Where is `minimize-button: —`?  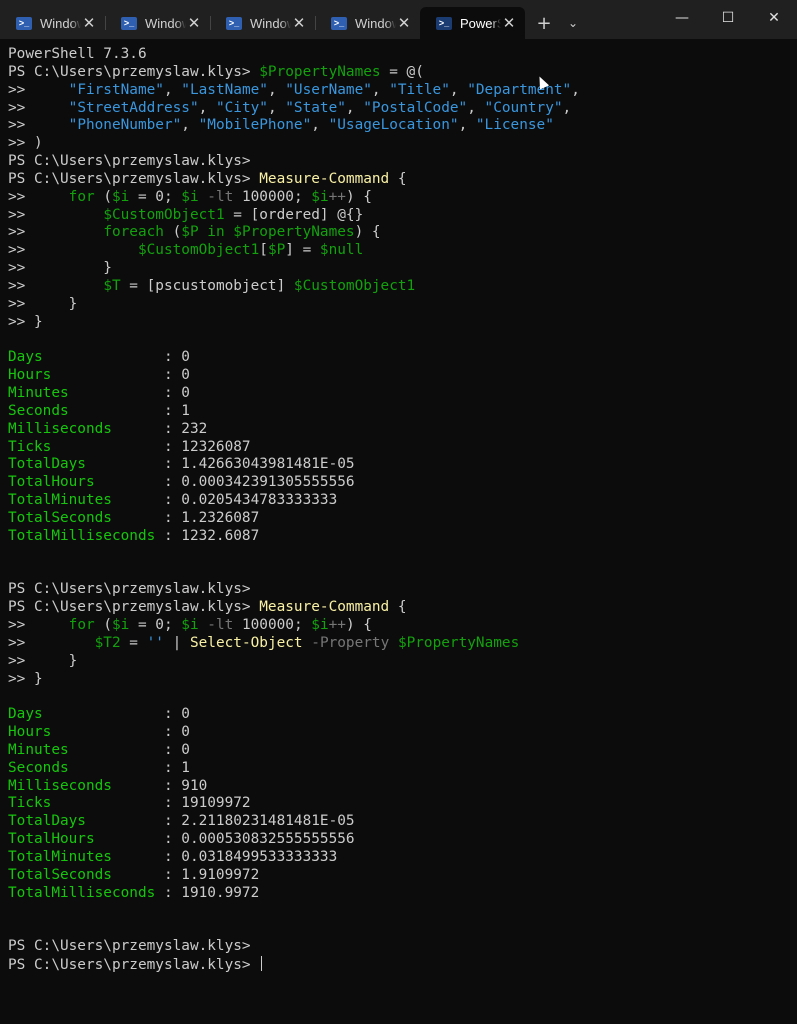
minimize-button: — is located at coordinates (682, 18).